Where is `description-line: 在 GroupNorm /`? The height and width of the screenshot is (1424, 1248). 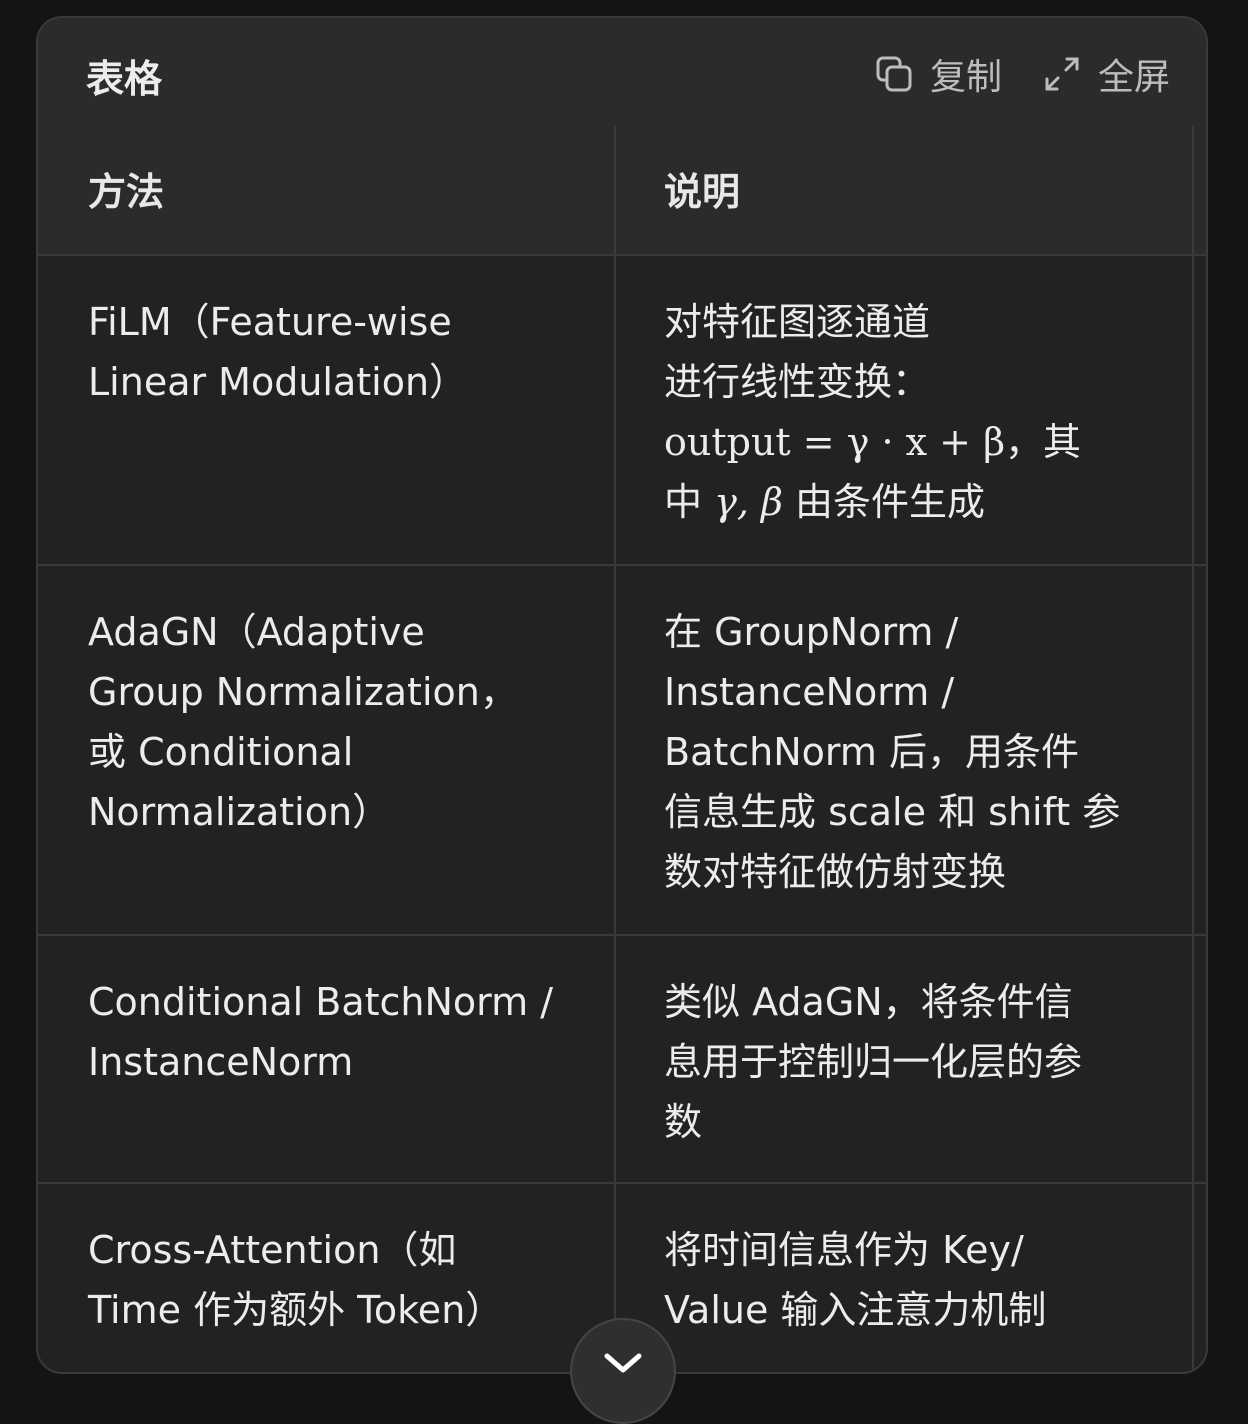
description-line: 在 GroupNorm / is located at coordinates (811, 632).